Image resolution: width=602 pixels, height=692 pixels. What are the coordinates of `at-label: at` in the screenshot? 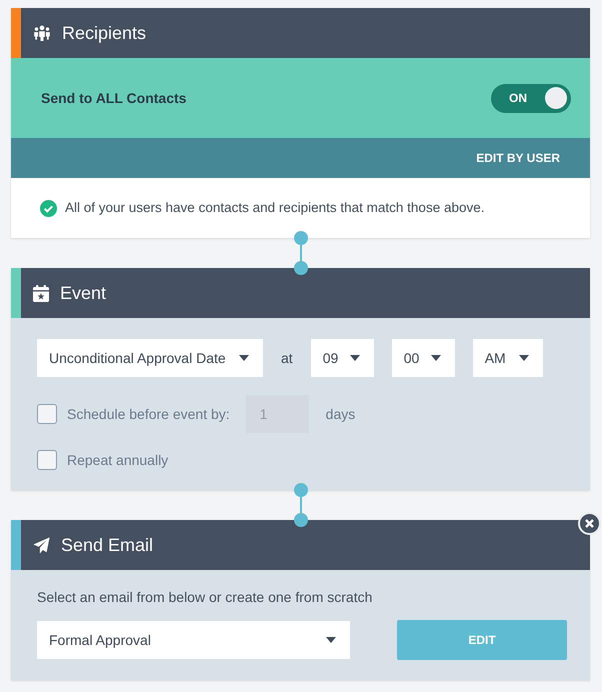 It's located at (287, 358).